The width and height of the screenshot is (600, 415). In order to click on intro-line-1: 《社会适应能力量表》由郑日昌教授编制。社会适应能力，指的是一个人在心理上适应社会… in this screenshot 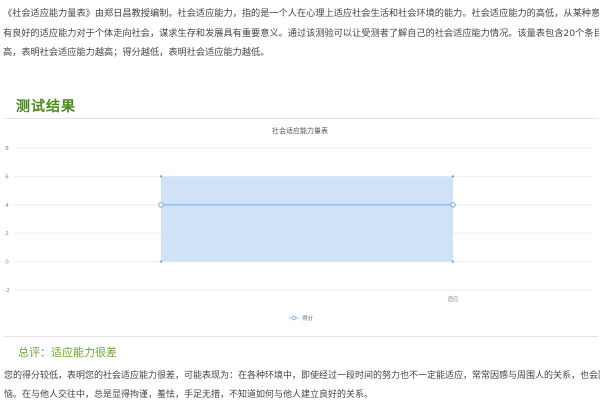, I will do `click(301, 13)`.